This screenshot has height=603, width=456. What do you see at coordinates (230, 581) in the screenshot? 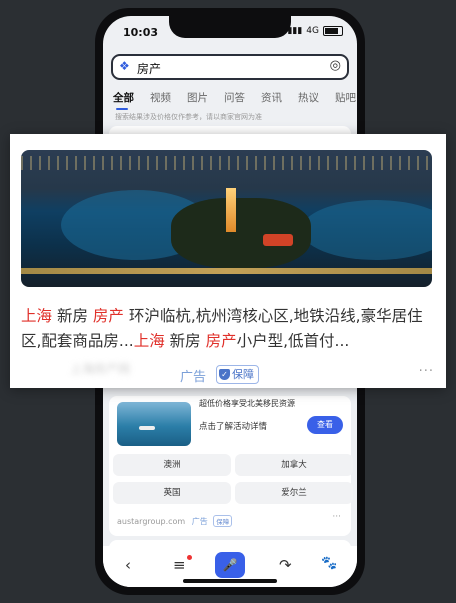
I see `home-indicator` at bounding box center [230, 581].